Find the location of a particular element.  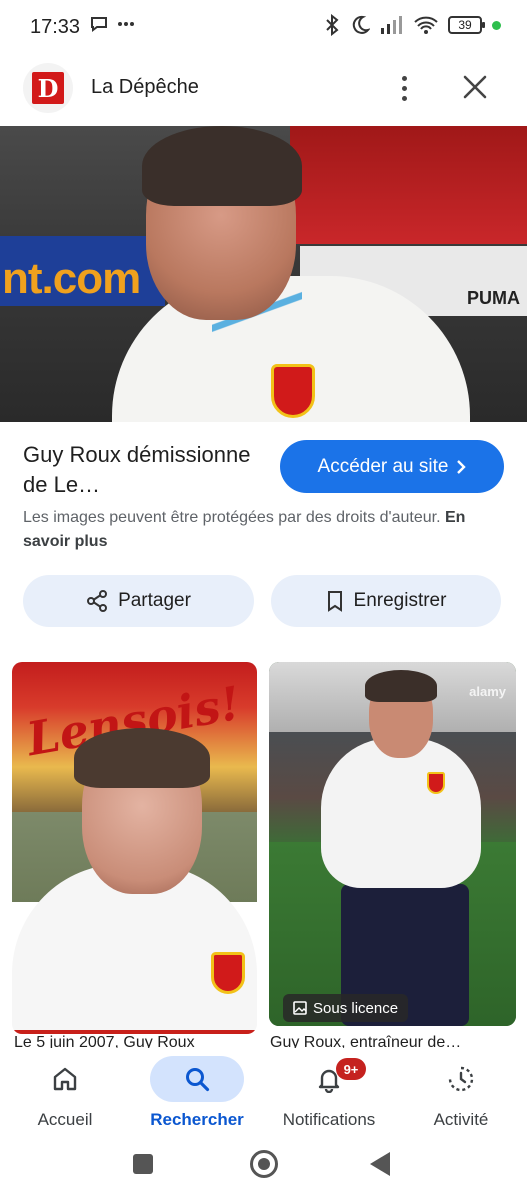

nav-search: Rechercher is located at coordinates (197, 1095).